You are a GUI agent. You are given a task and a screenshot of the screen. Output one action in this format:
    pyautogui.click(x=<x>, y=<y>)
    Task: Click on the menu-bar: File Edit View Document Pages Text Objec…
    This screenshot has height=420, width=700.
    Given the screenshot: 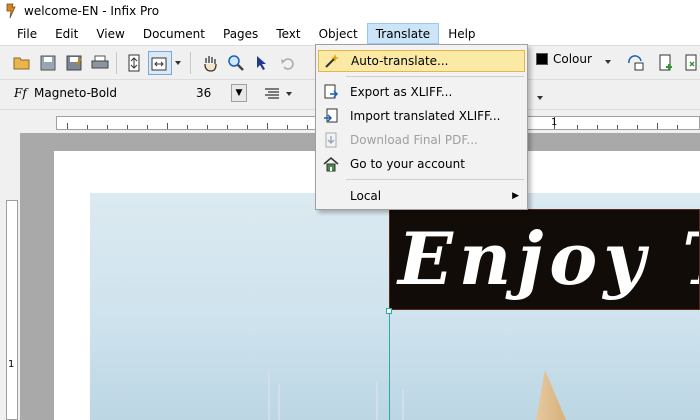 What is the action you would take?
    pyautogui.click(x=350, y=33)
    